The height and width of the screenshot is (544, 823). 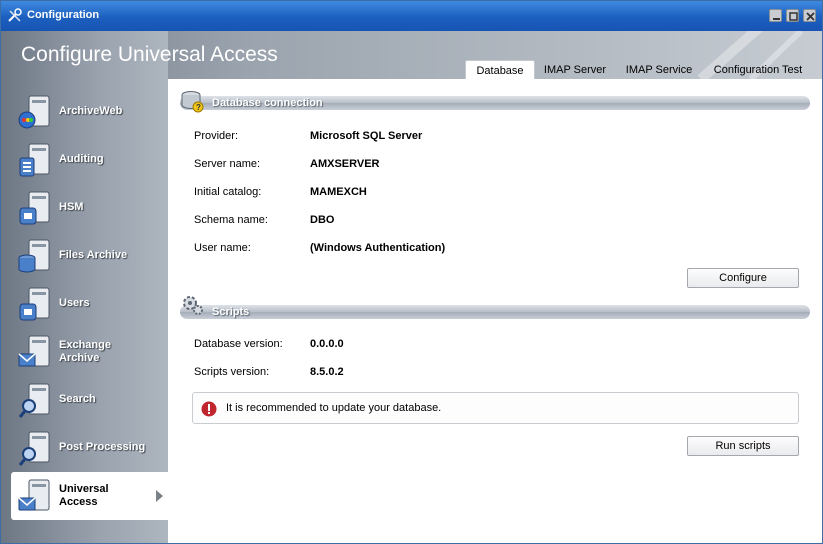 I want to click on tab-database: Database, so click(x=500, y=70).